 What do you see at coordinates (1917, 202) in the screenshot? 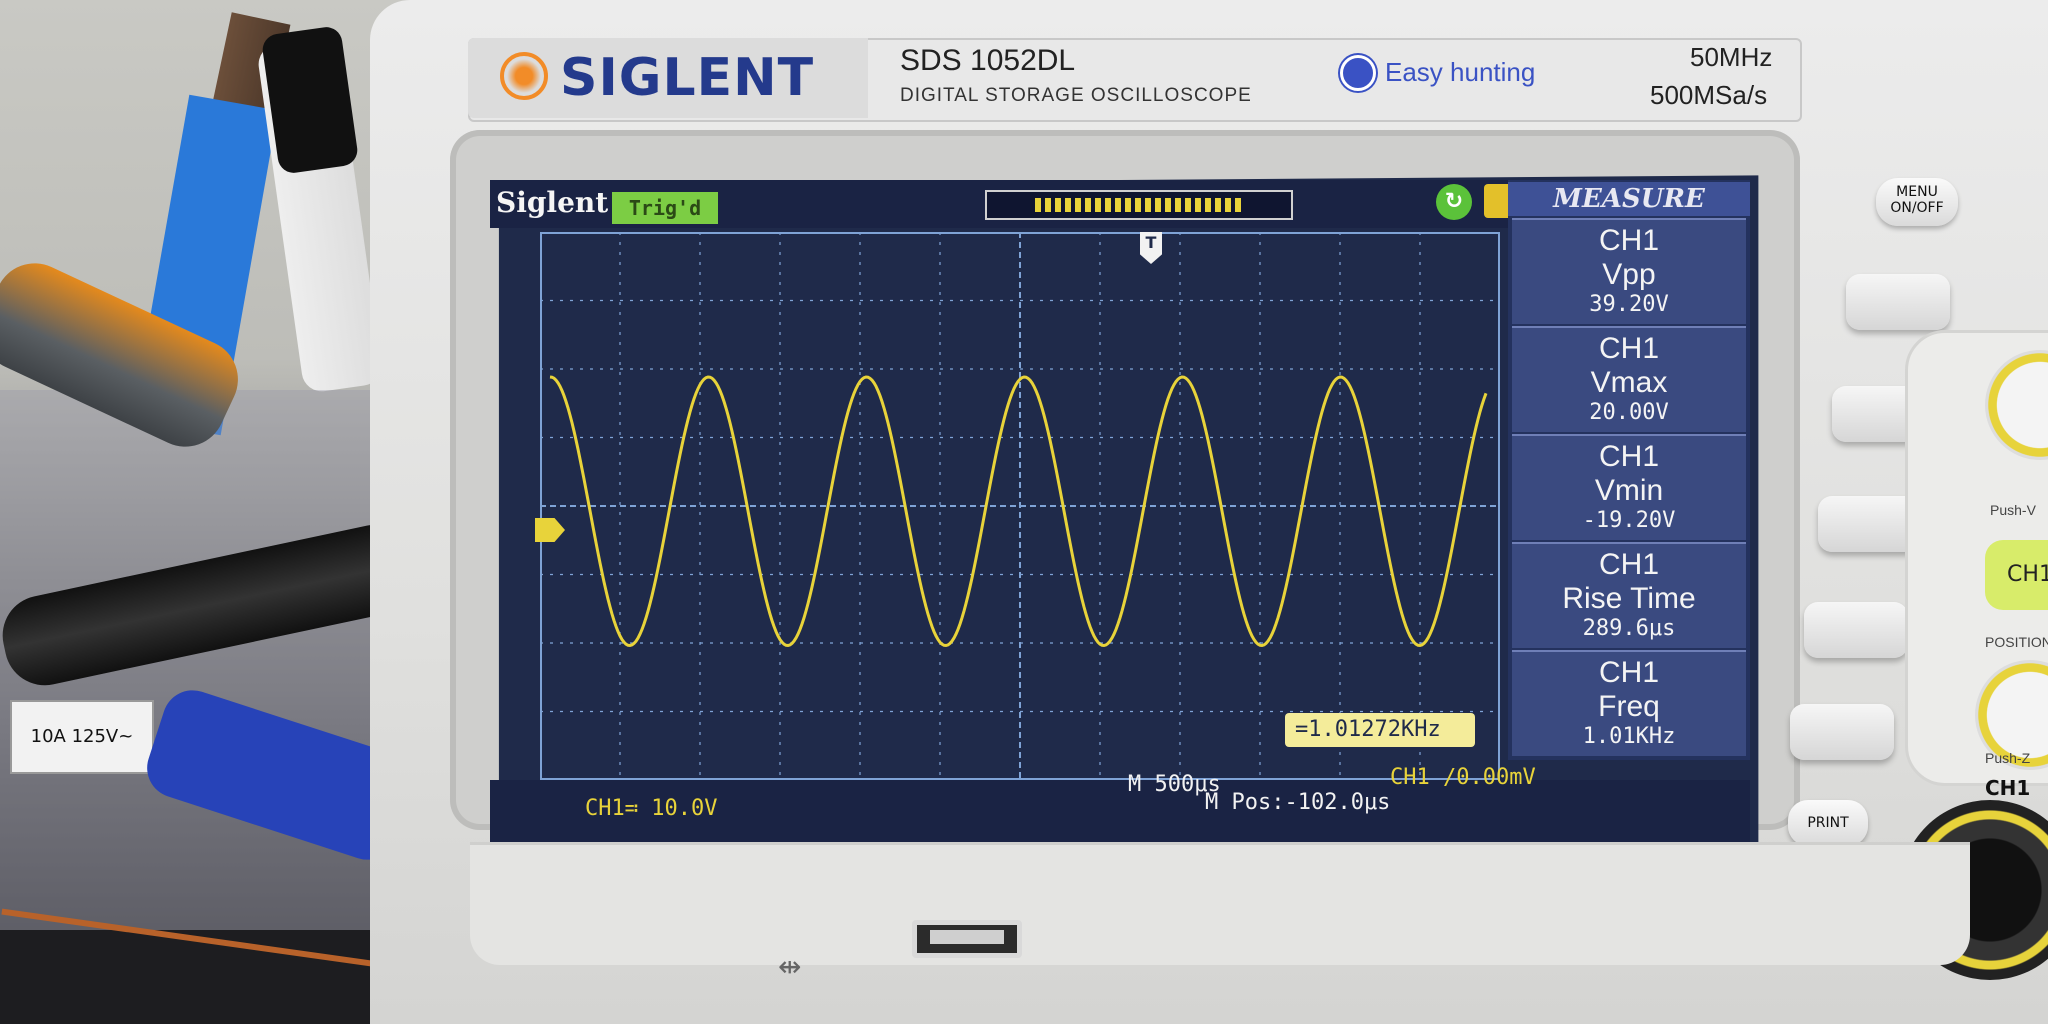
I see `menu-on-off-button: MENU ON/OFF` at bounding box center [1917, 202].